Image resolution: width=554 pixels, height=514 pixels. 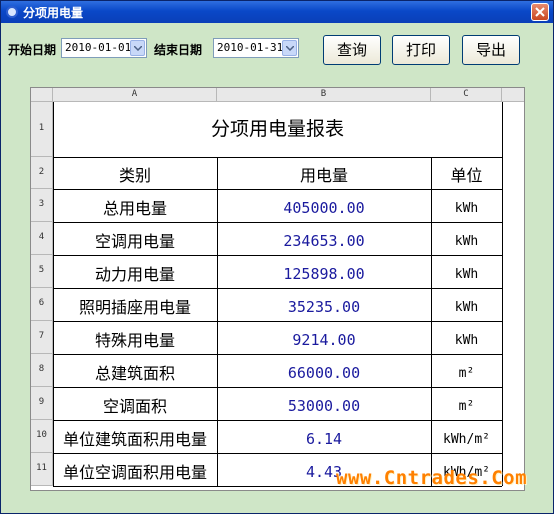 I want to click on column-header-filler, so click(x=513, y=95).